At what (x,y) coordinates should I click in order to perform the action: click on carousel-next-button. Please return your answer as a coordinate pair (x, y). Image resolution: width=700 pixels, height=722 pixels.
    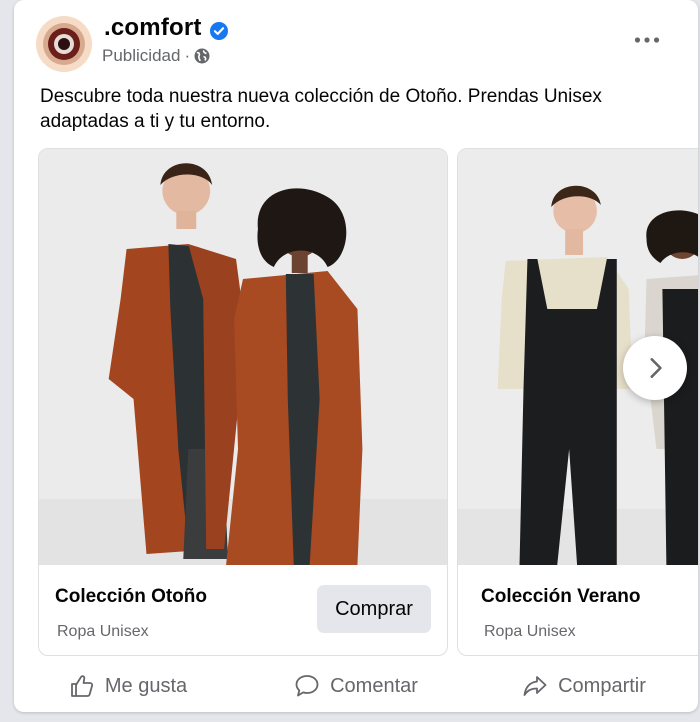
    Looking at the image, I should click on (655, 368).